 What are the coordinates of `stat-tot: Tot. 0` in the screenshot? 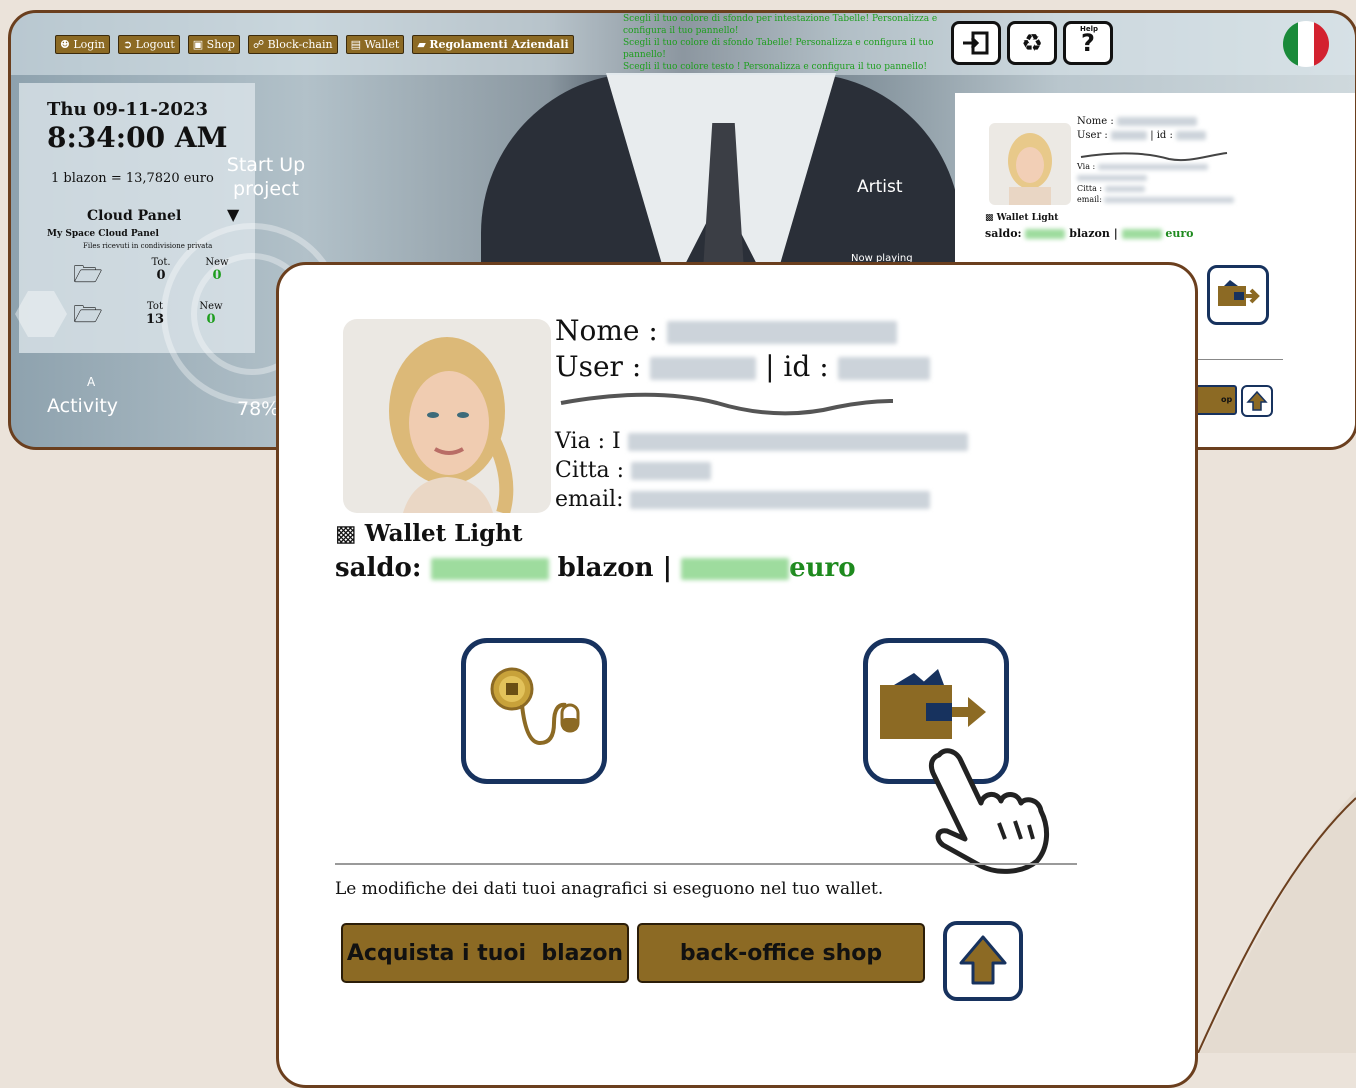 It's located at (161, 270).